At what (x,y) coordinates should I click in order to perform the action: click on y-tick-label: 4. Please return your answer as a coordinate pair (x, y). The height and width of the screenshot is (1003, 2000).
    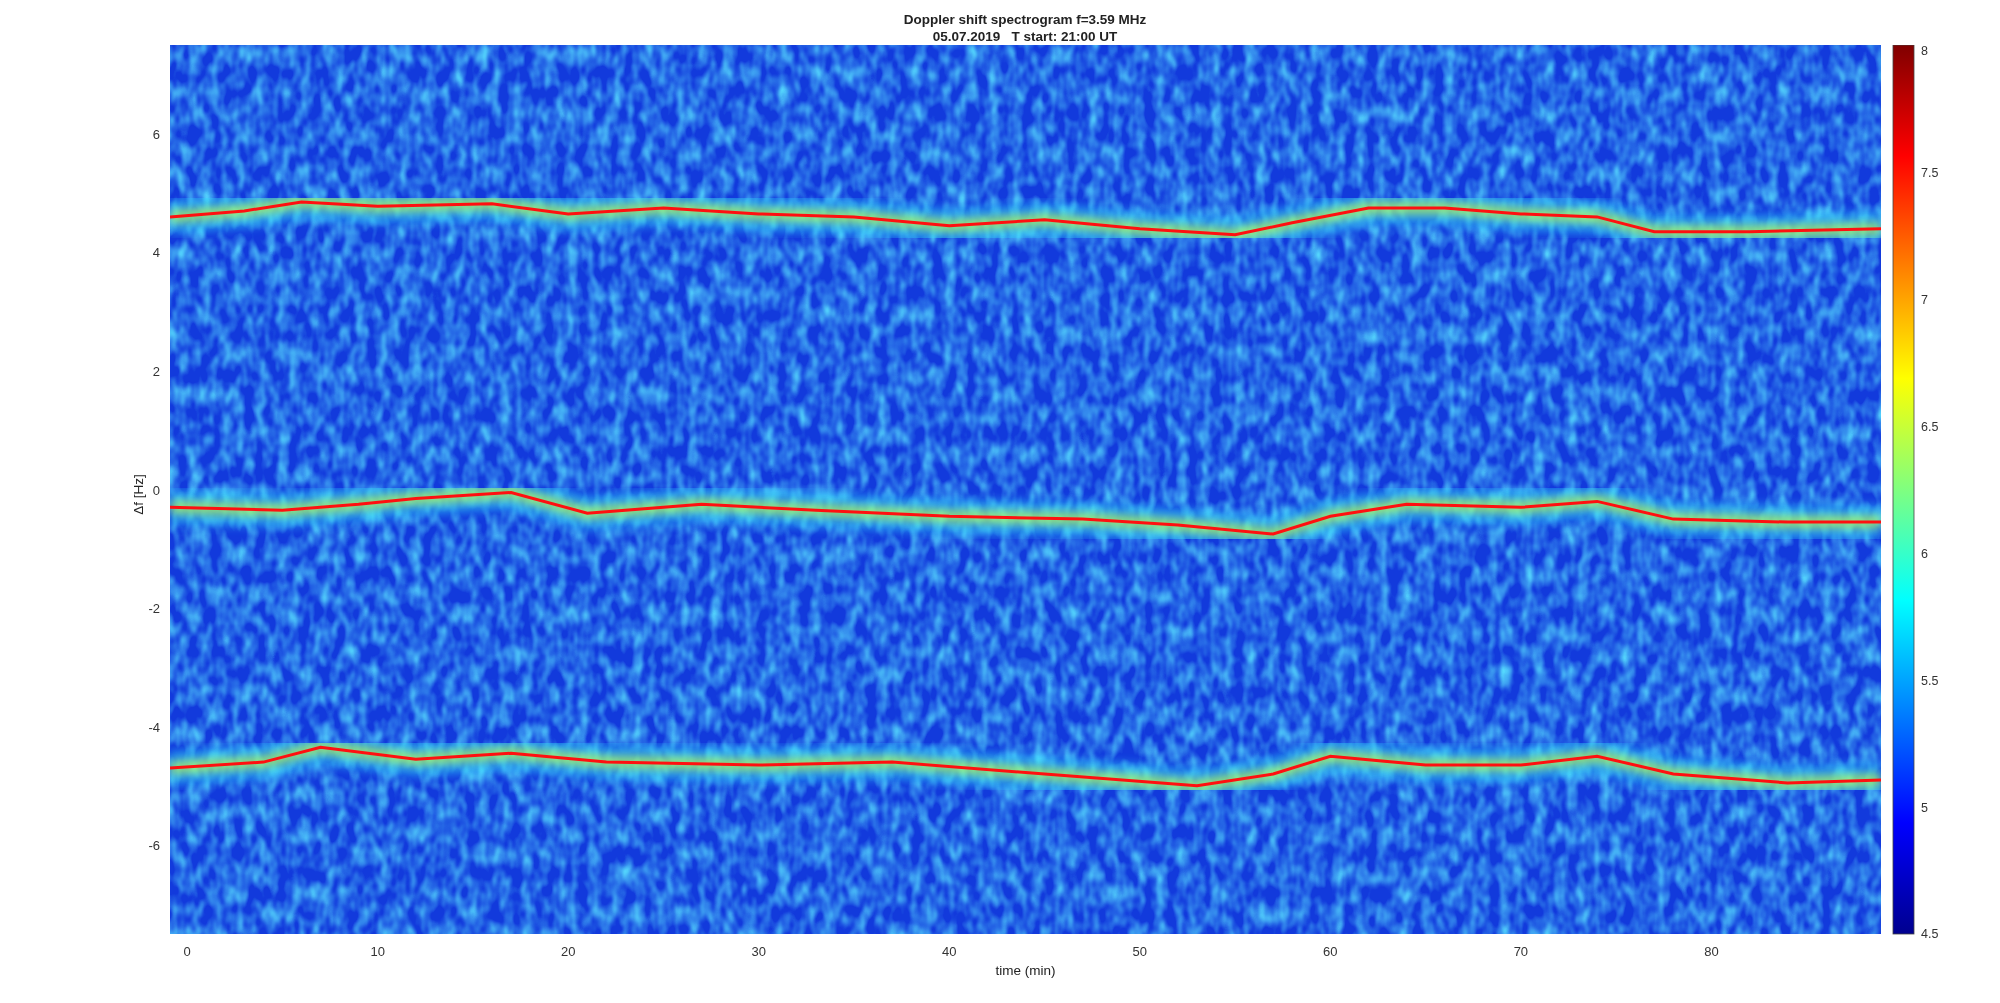
    Looking at the image, I should click on (156, 253).